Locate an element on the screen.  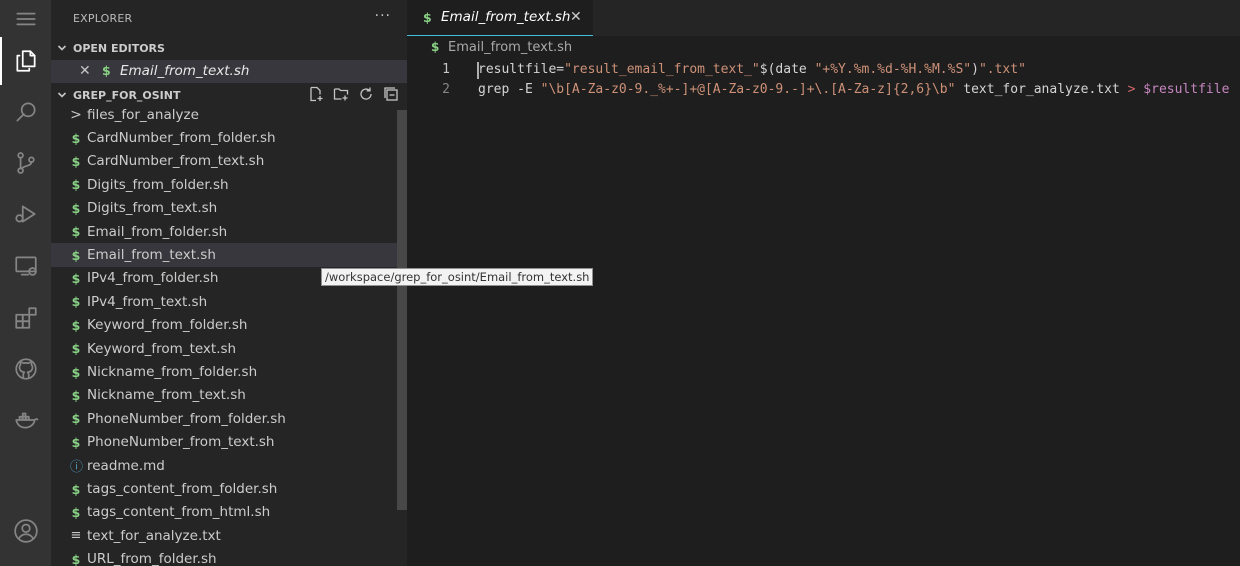
search-icon is located at coordinates (25, 112).